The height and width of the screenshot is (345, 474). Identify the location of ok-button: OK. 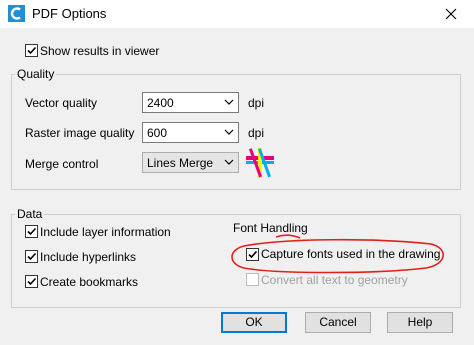
(254, 322).